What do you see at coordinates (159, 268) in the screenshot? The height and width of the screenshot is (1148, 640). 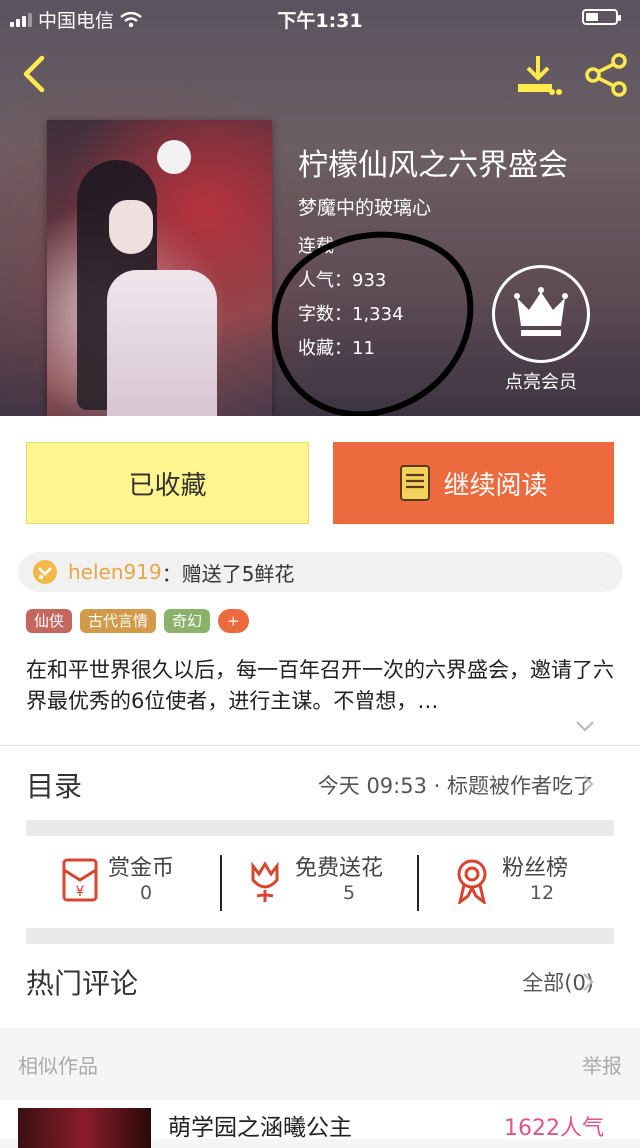 I see `book-cover` at bounding box center [159, 268].